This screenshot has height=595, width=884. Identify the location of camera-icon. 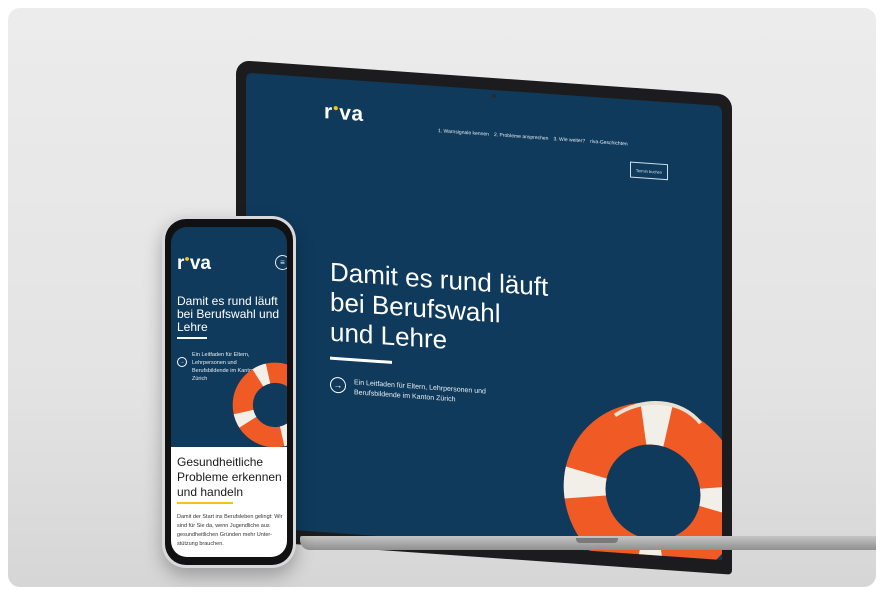
(494, 96).